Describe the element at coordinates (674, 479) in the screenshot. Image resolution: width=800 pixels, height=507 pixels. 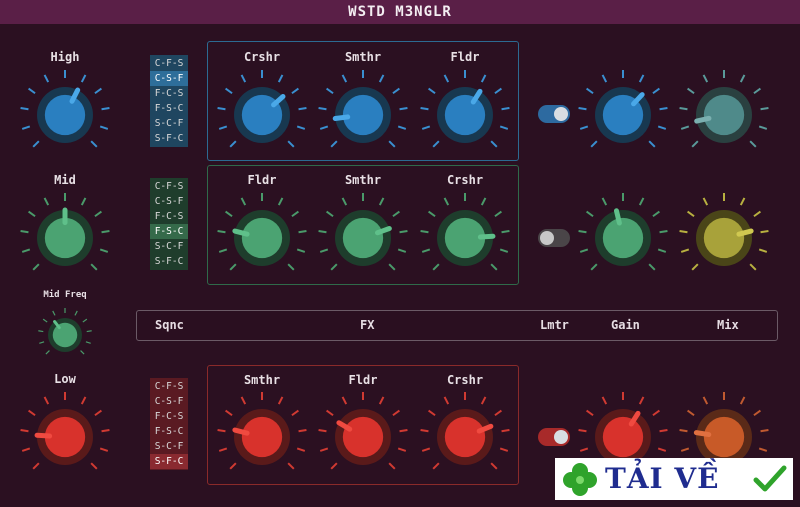
I see `download-banner: TẢI VỀ` at that location.